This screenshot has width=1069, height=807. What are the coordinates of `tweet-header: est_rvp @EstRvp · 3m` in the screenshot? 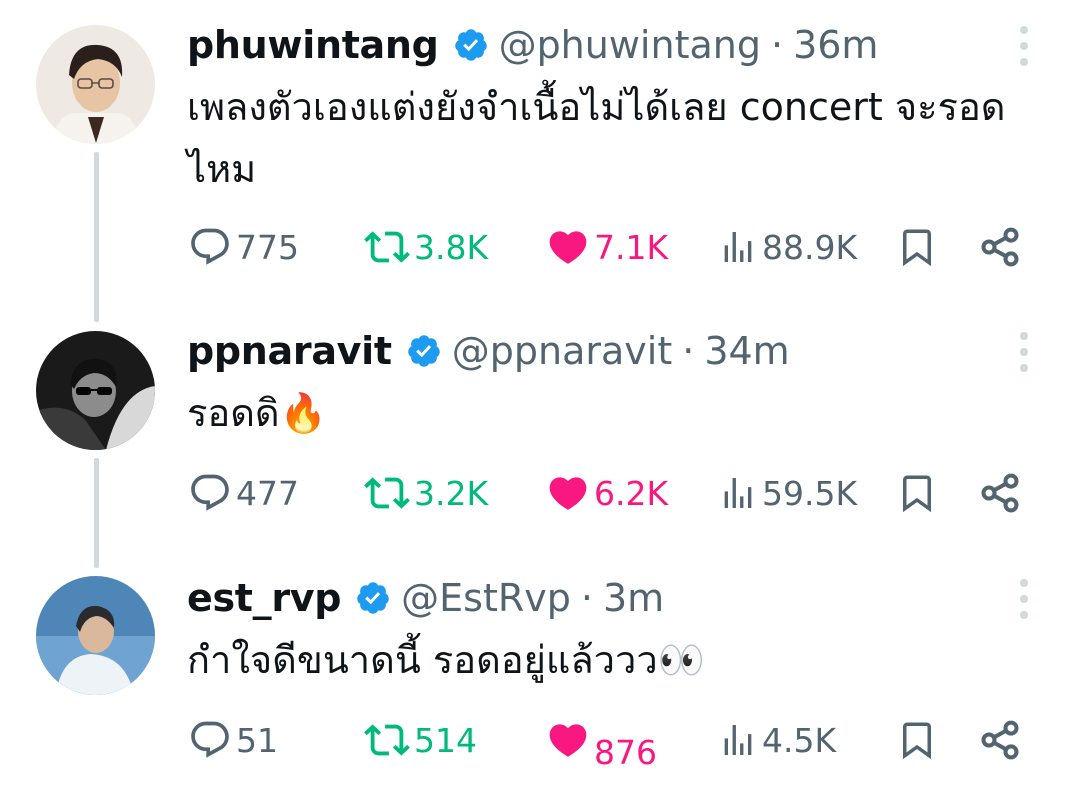 It's located at (425, 598).